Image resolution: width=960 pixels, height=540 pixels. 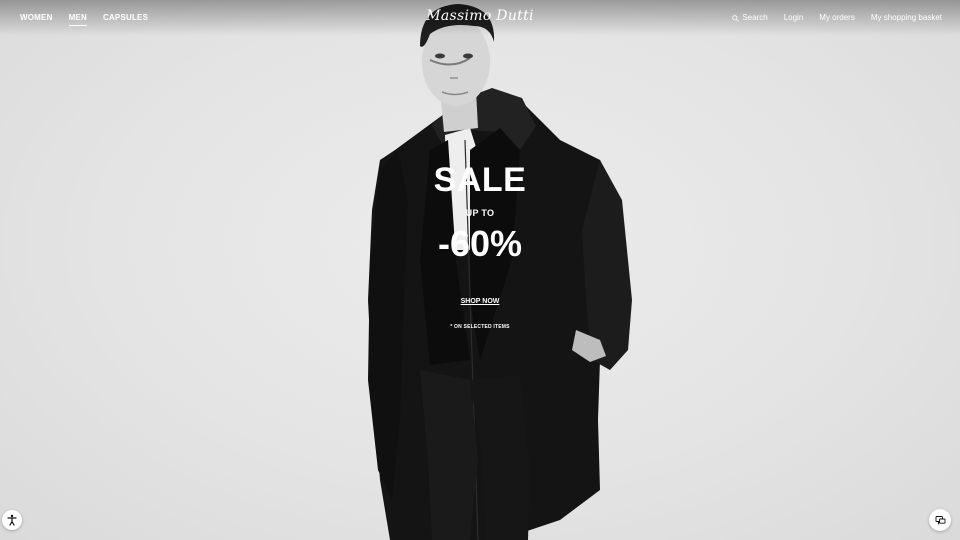 I want to click on my-orders-link: My orders, so click(x=837, y=18).